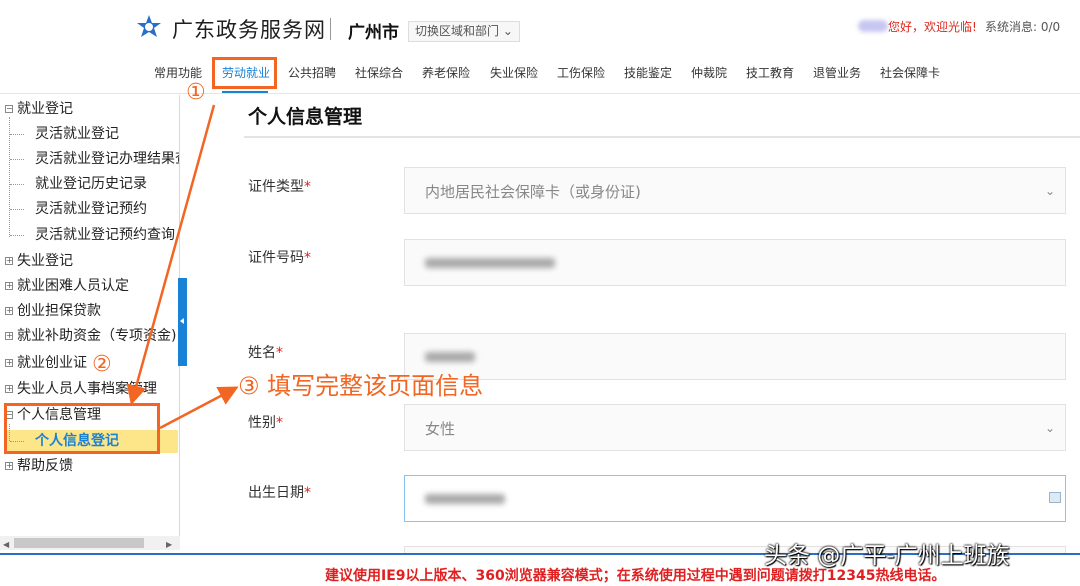  I want to click on sidebar-collapse-handle, so click(182, 322).